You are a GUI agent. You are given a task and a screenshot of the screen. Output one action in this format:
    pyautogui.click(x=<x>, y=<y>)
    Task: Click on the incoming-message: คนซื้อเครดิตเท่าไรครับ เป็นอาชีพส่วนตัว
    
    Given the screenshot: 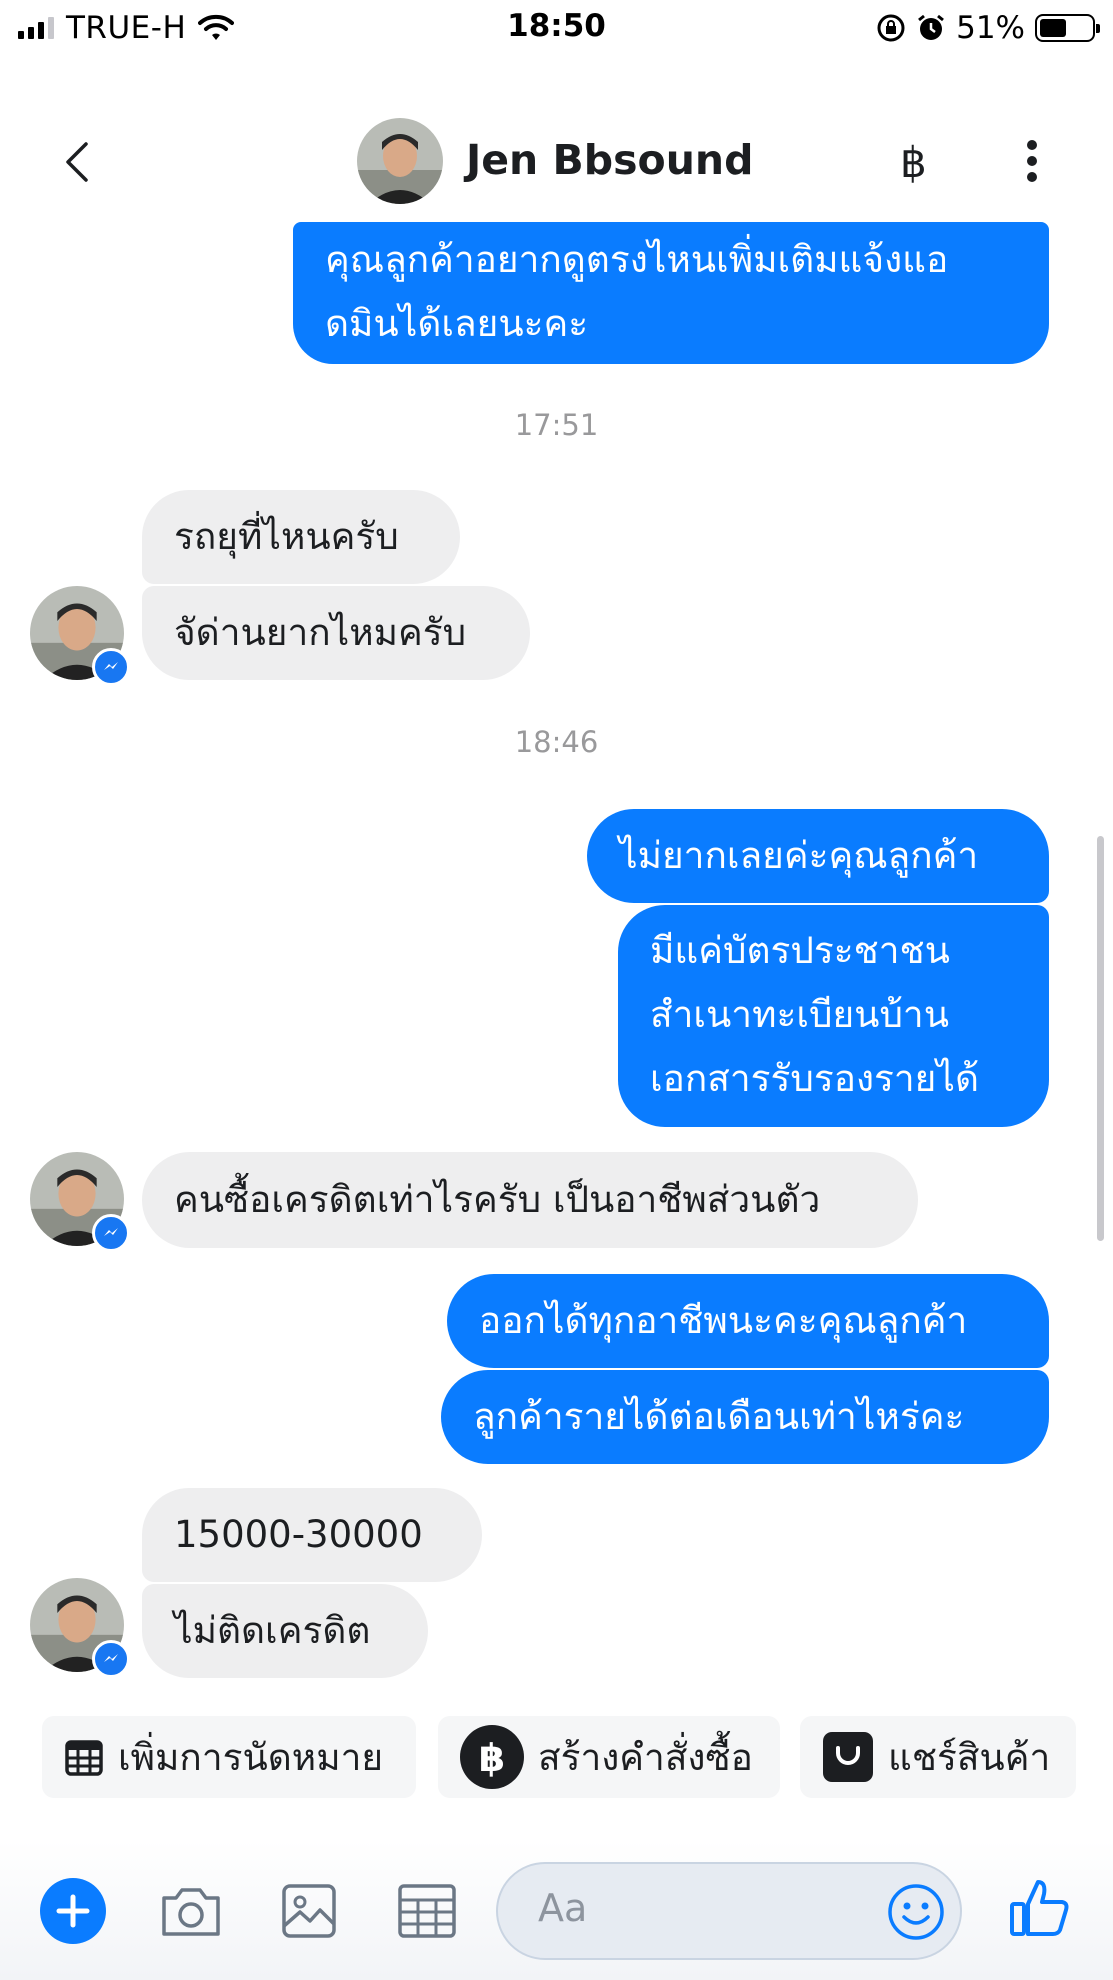 What is the action you would take?
    pyautogui.click(x=530, y=1200)
    